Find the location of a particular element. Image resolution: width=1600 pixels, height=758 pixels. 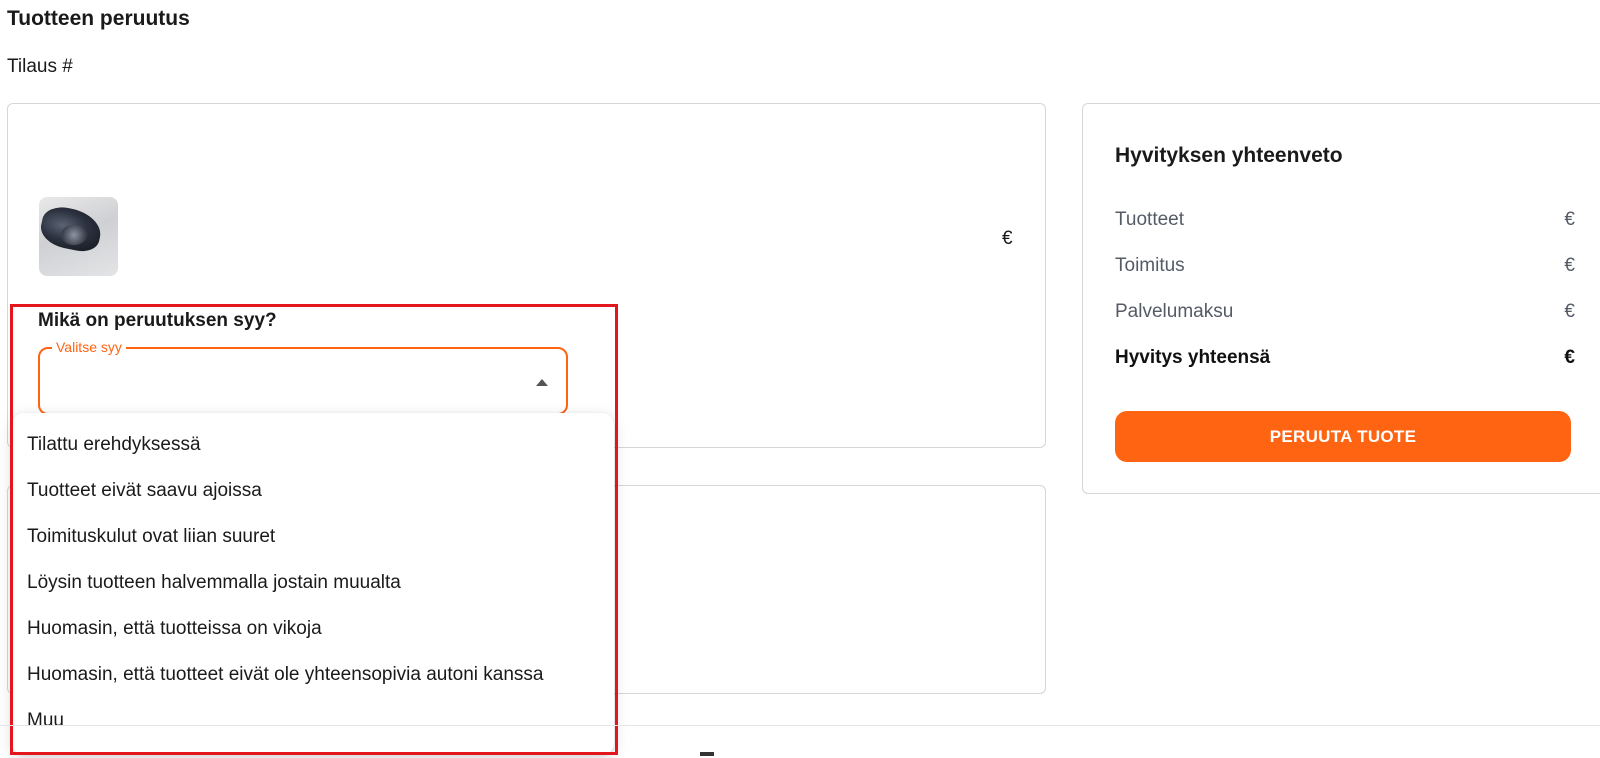

product-price: € is located at coordinates (1007, 238).